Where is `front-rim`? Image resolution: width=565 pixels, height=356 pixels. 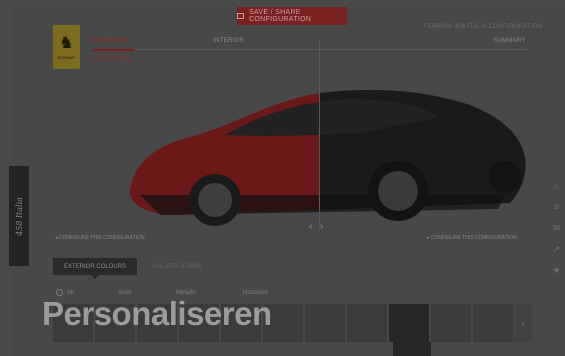
front-rim is located at coordinates (215, 200).